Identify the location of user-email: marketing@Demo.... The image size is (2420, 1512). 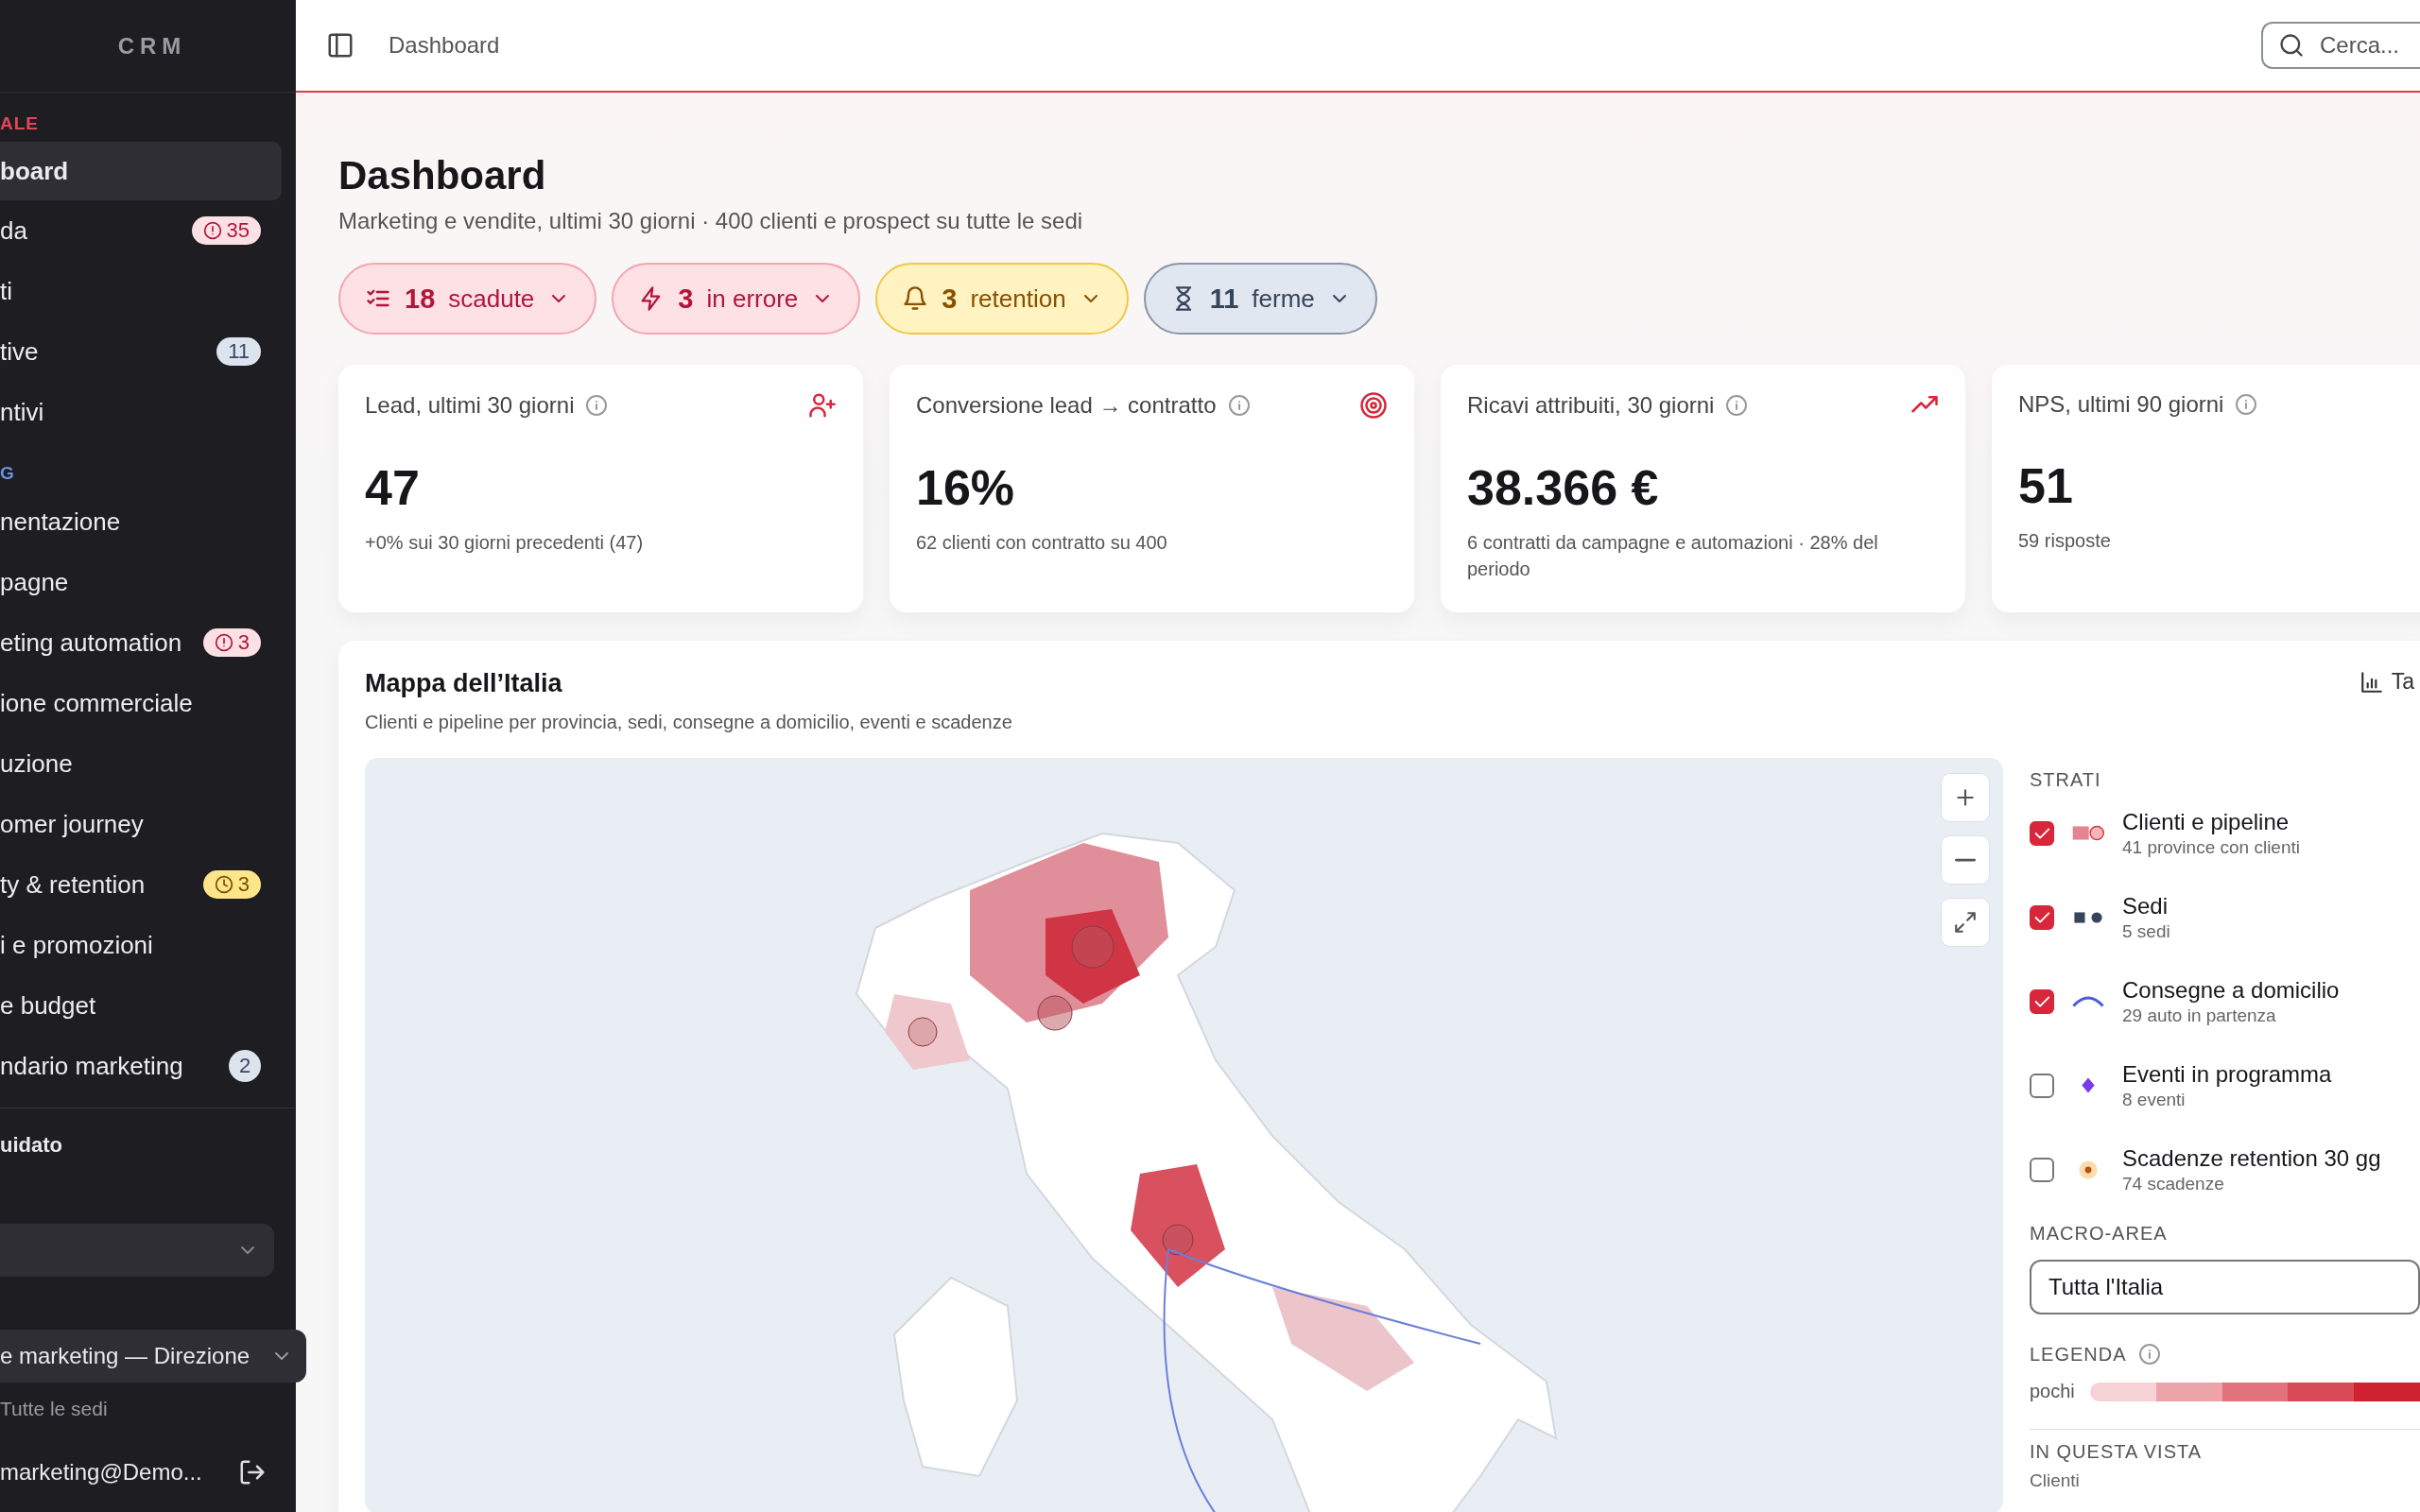
(101, 1472).